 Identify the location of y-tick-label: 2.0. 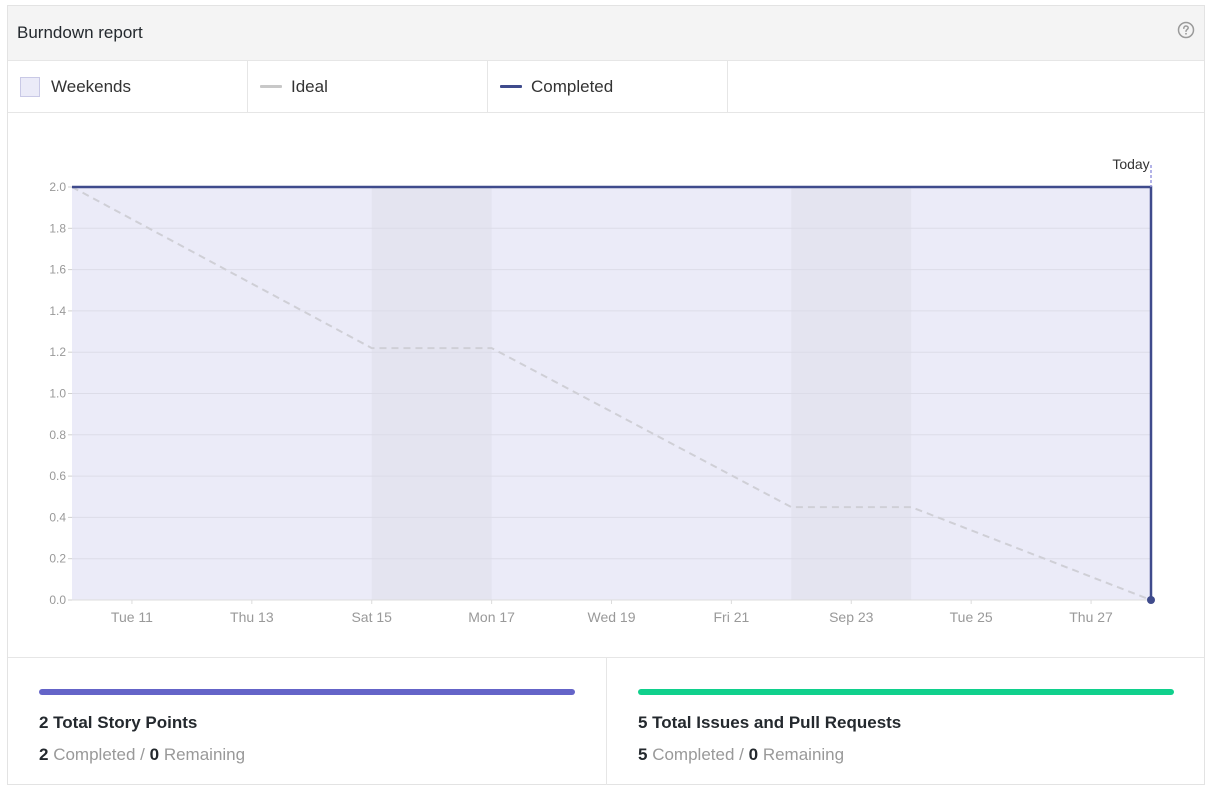
(57, 187).